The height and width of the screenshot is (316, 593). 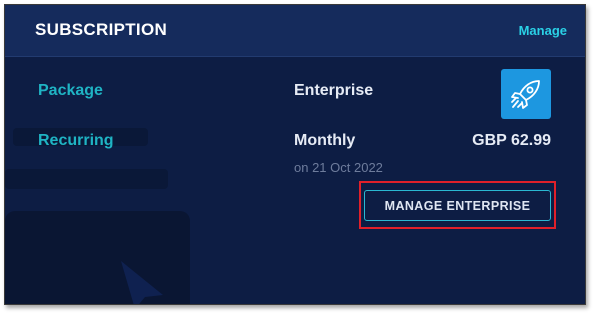 I want to click on recurring-label: Recurring, so click(x=76, y=140).